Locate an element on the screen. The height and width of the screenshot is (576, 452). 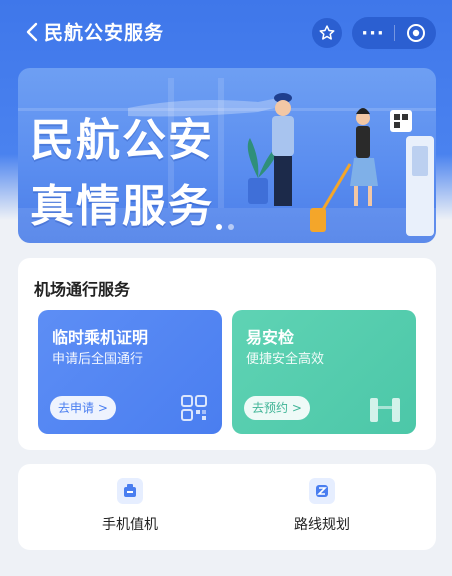
route-icon is located at coordinates (322, 491).